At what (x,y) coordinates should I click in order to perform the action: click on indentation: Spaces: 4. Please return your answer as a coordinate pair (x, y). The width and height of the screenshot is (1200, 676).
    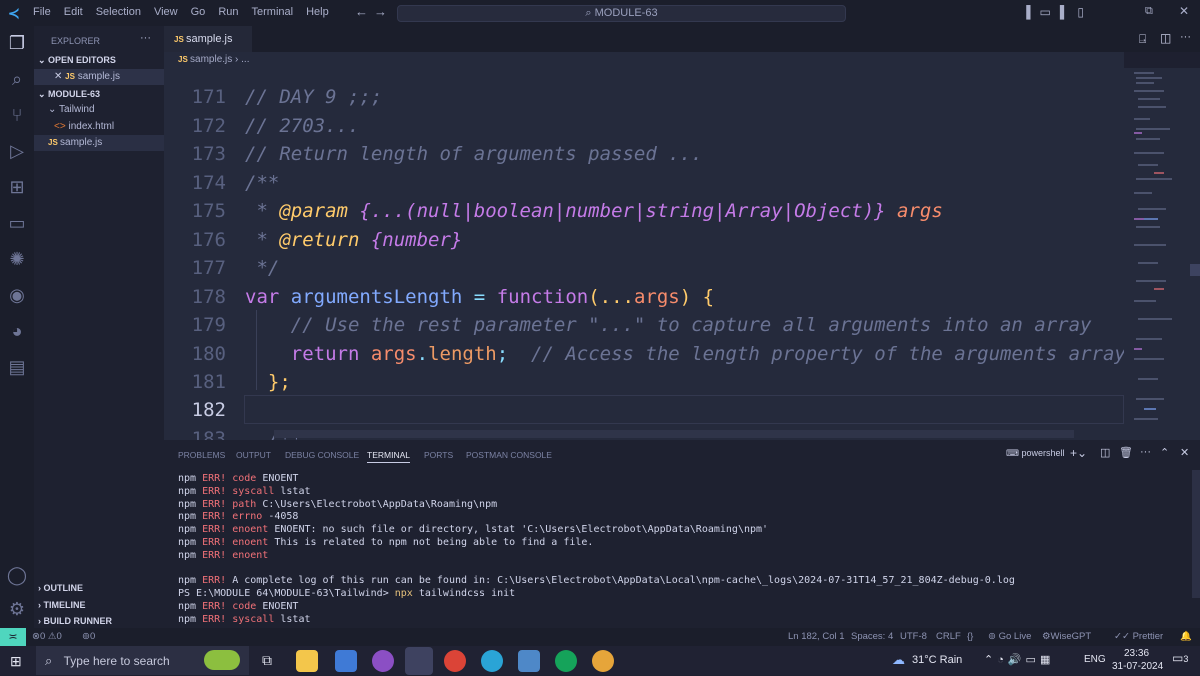
    Looking at the image, I should click on (872, 637).